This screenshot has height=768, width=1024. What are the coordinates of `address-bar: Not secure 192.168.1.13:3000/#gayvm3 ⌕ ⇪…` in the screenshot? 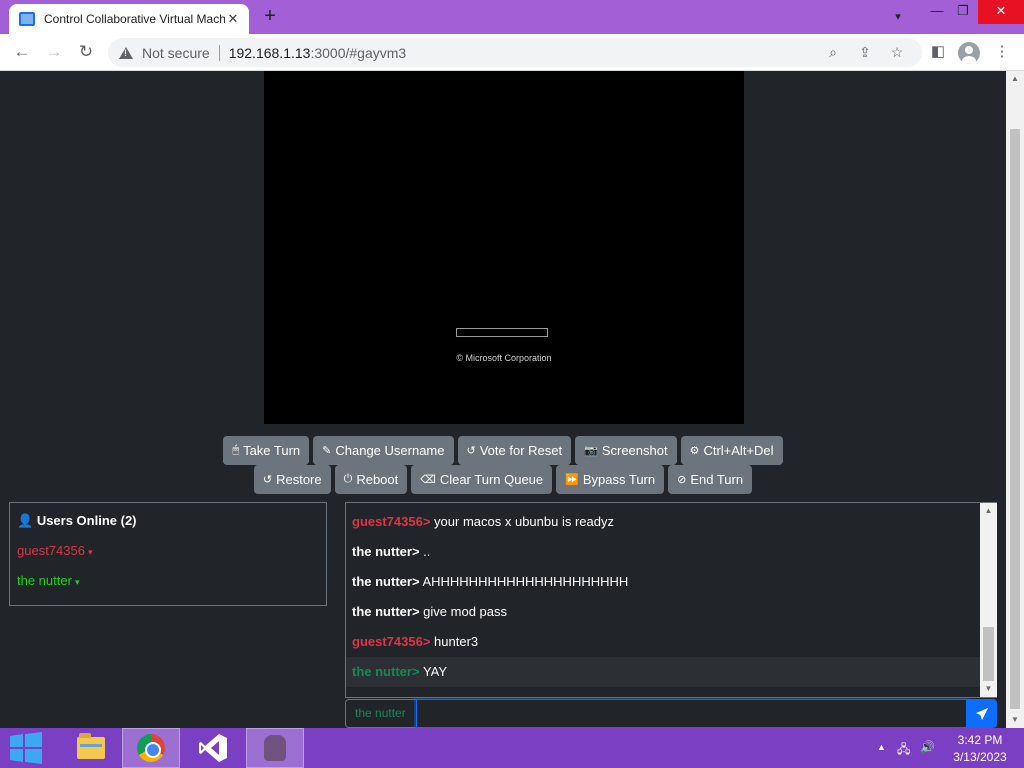 It's located at (515, 52).